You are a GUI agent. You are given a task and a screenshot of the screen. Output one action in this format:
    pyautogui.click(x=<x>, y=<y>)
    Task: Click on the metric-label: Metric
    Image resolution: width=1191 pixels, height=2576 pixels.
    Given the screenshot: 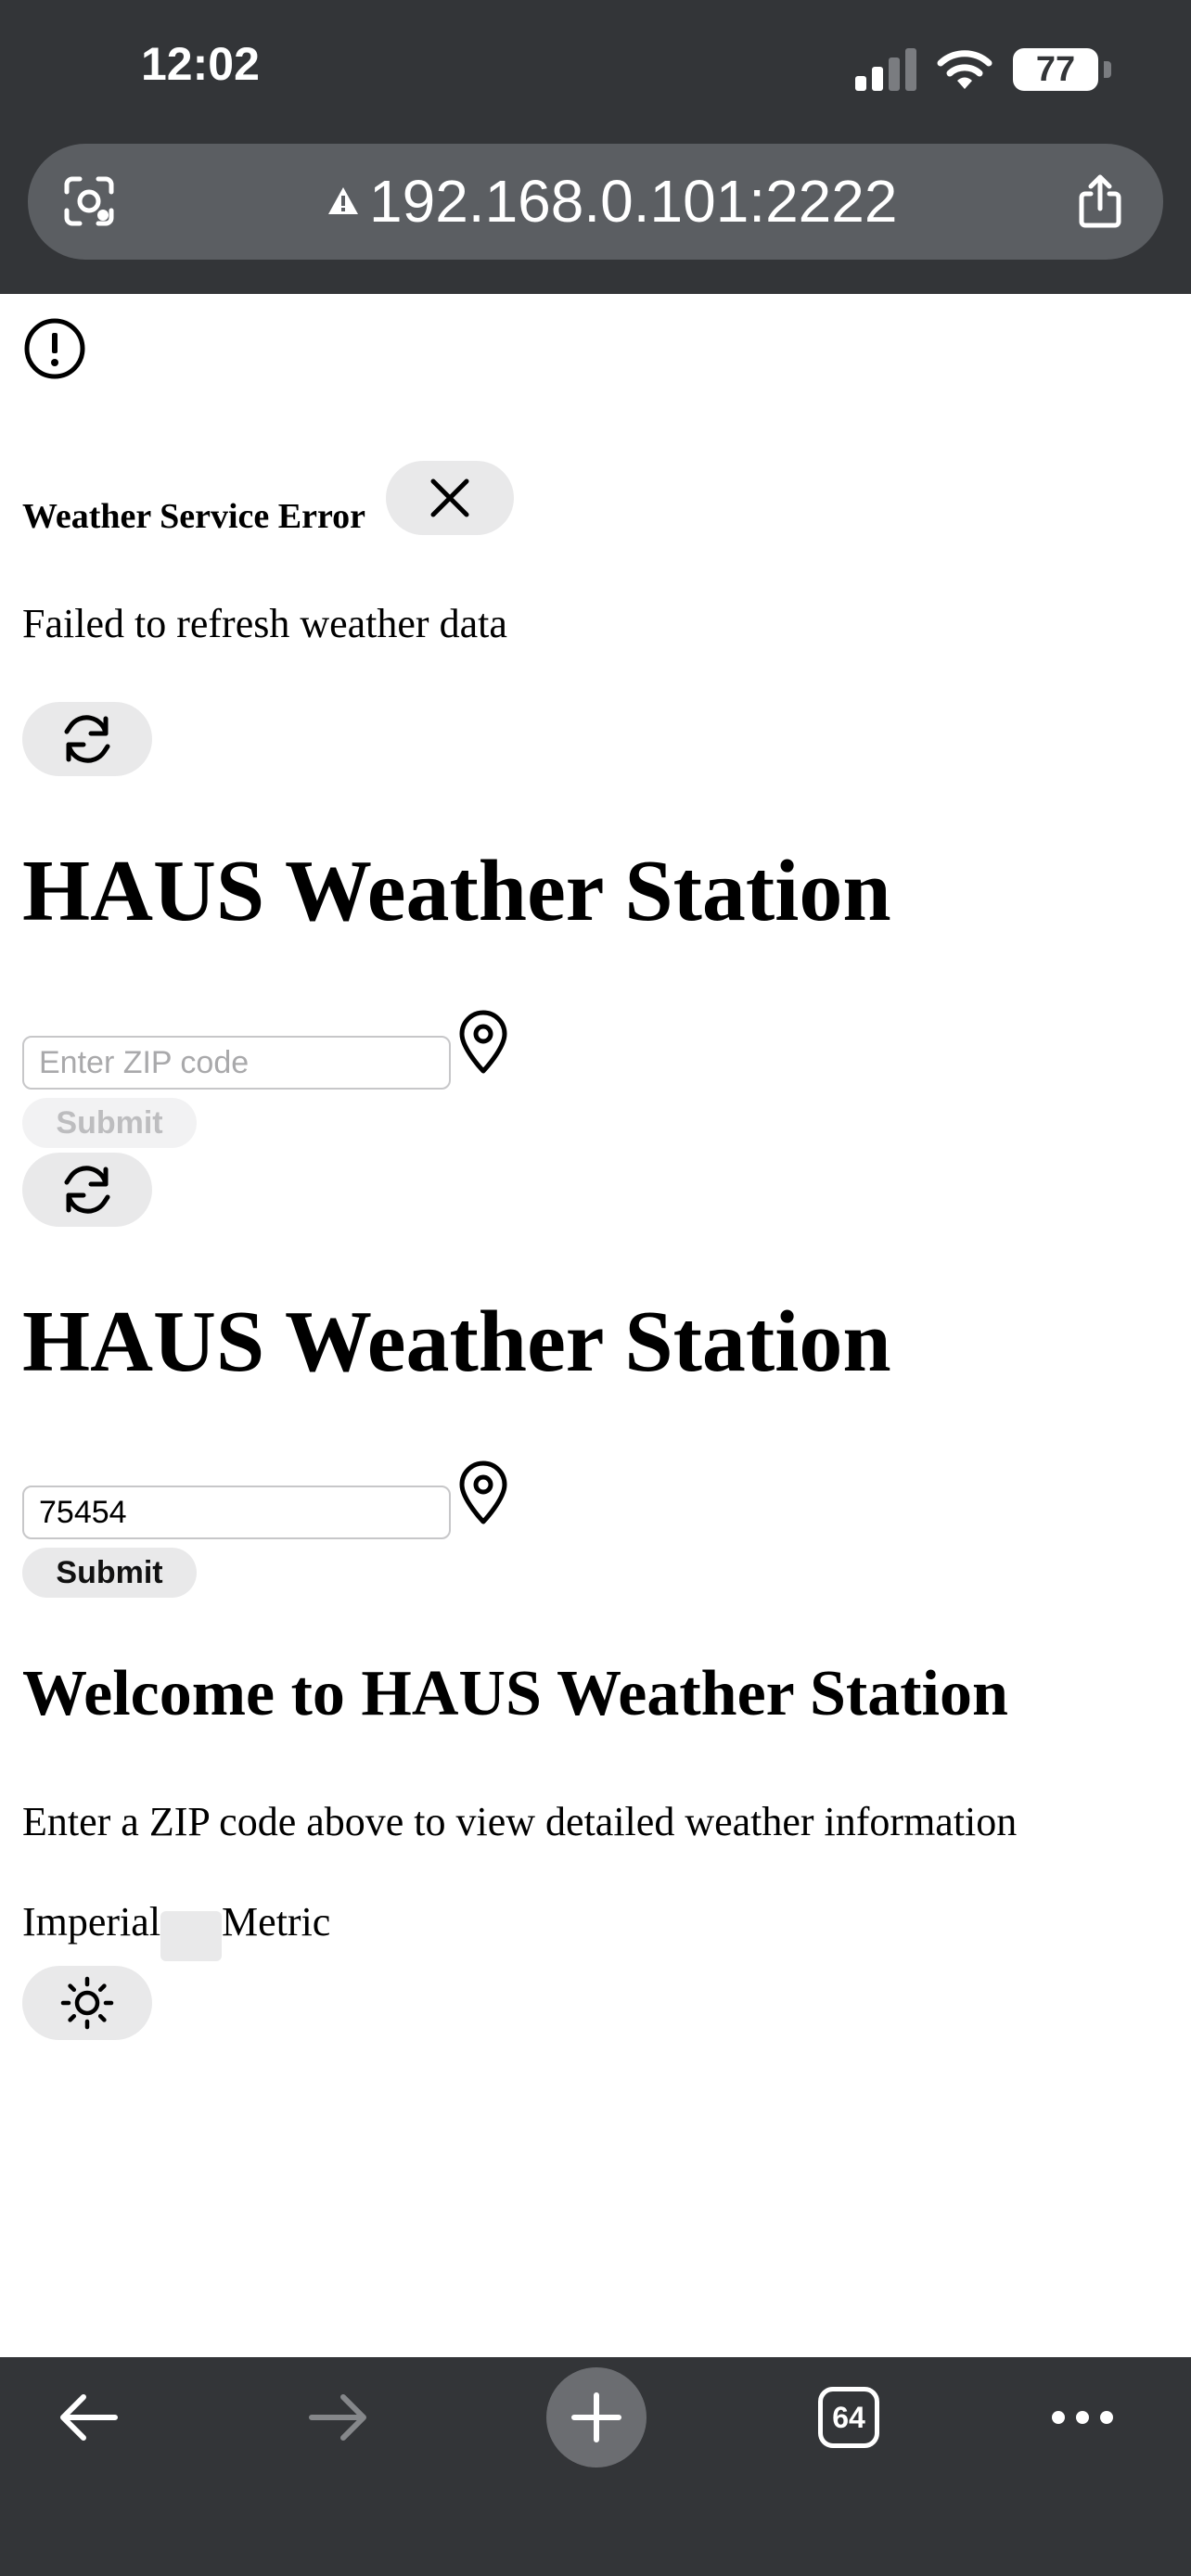 What is the action you would take?
    pyautogui.click(x=276, y=1922)
    